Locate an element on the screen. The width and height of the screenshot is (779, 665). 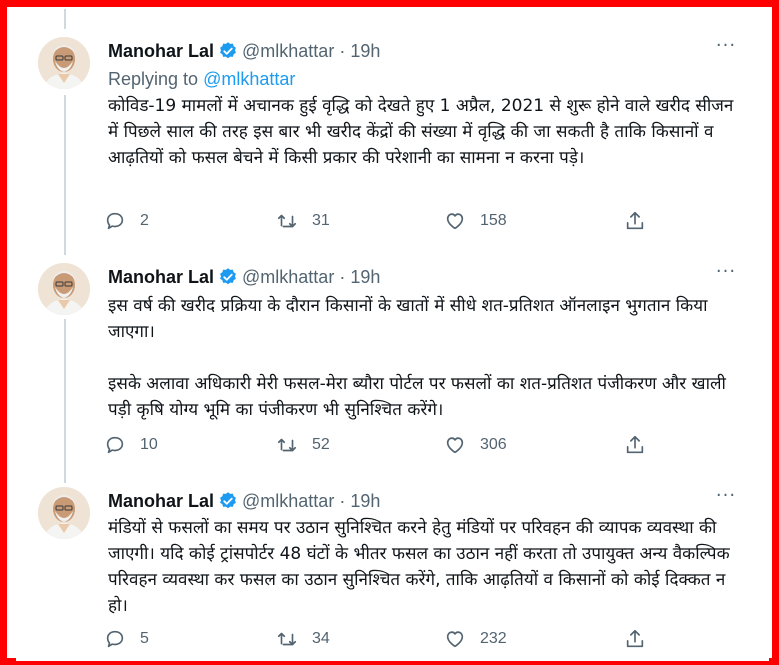
retweet-count: 34 is located at coordinates (321, 638).